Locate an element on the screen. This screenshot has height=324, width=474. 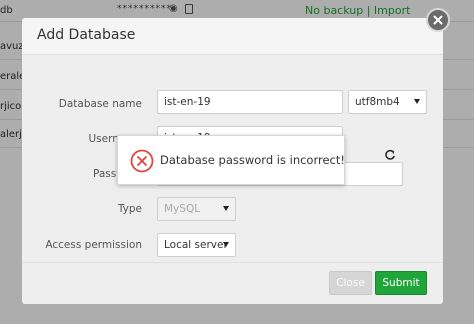
dialog-title: Add Database is located at coordinates (86, 35).